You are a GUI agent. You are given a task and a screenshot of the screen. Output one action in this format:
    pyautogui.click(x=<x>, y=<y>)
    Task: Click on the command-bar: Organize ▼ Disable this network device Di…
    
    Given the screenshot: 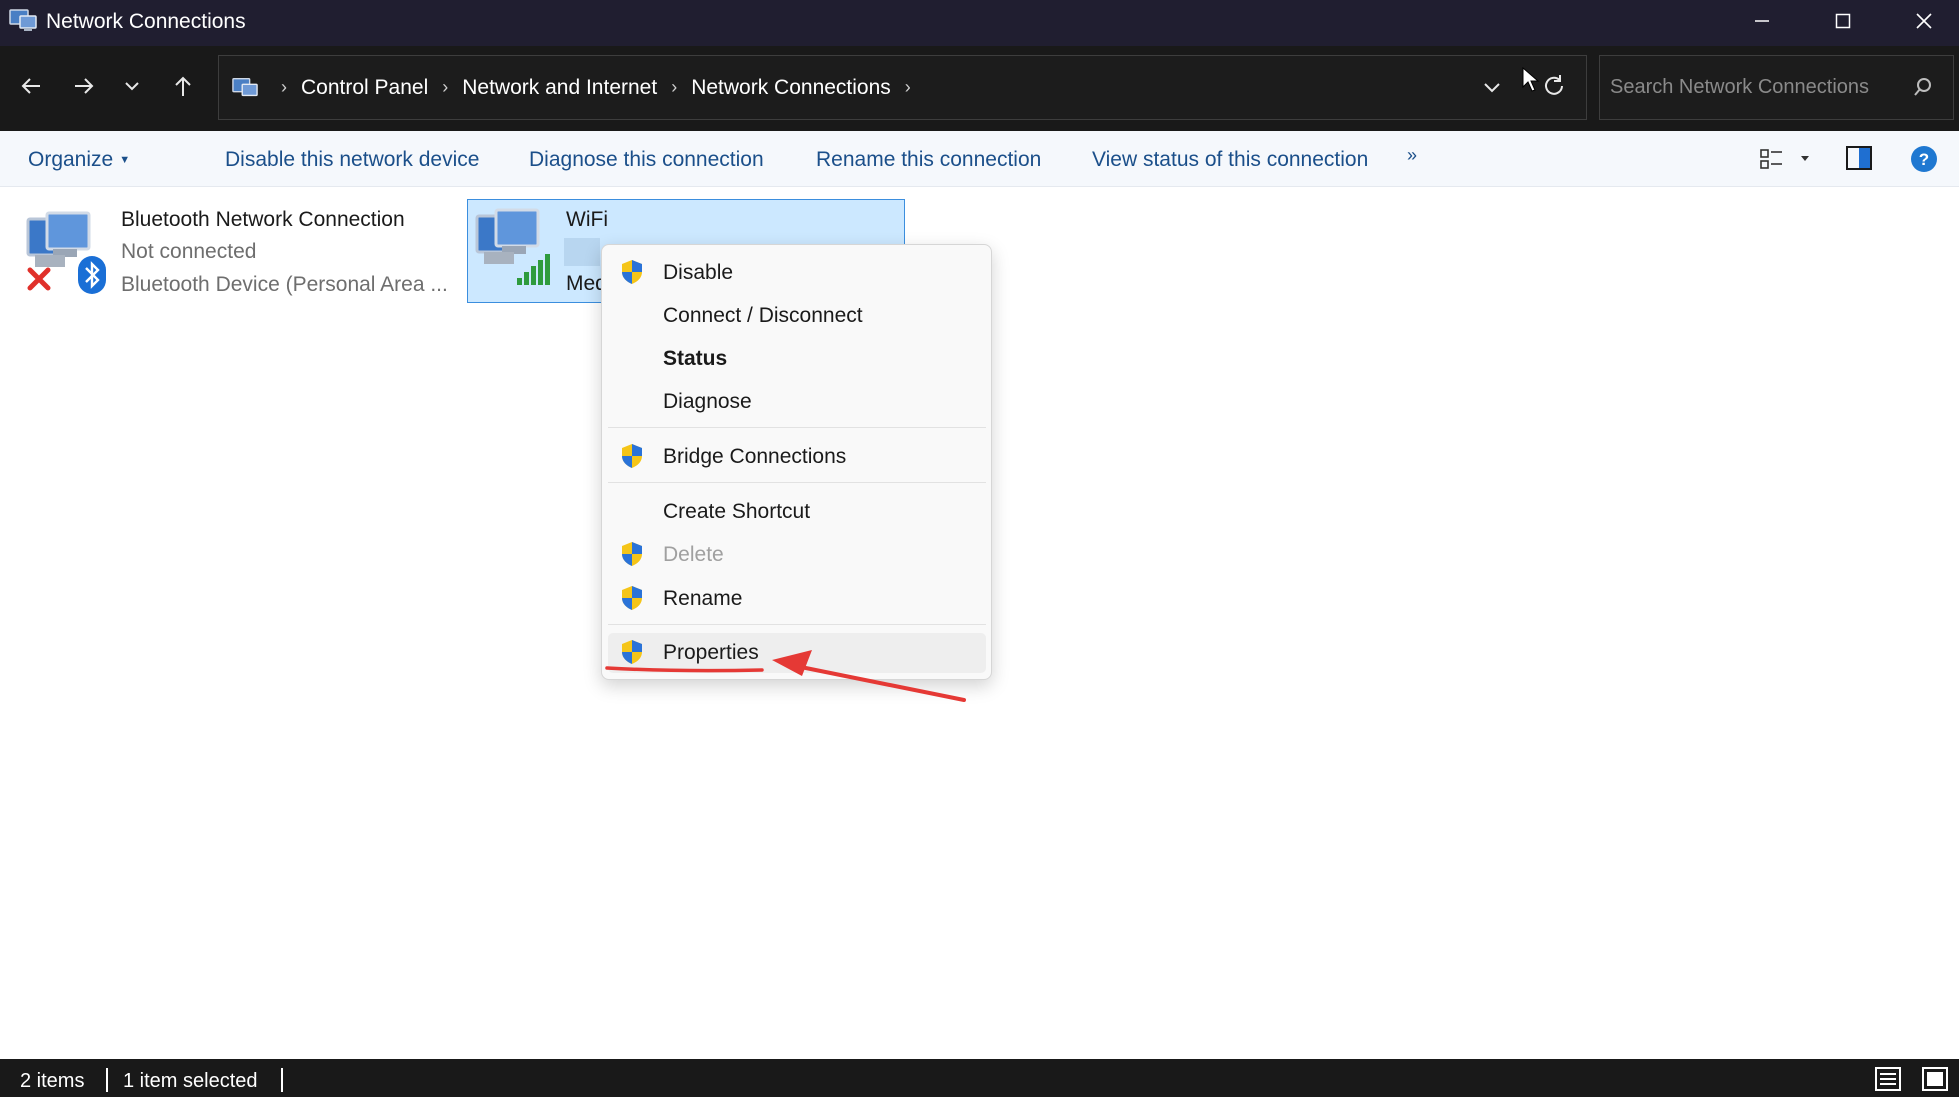 What is the action you would take?
    pyautogui.click(x=979, y=159)
    